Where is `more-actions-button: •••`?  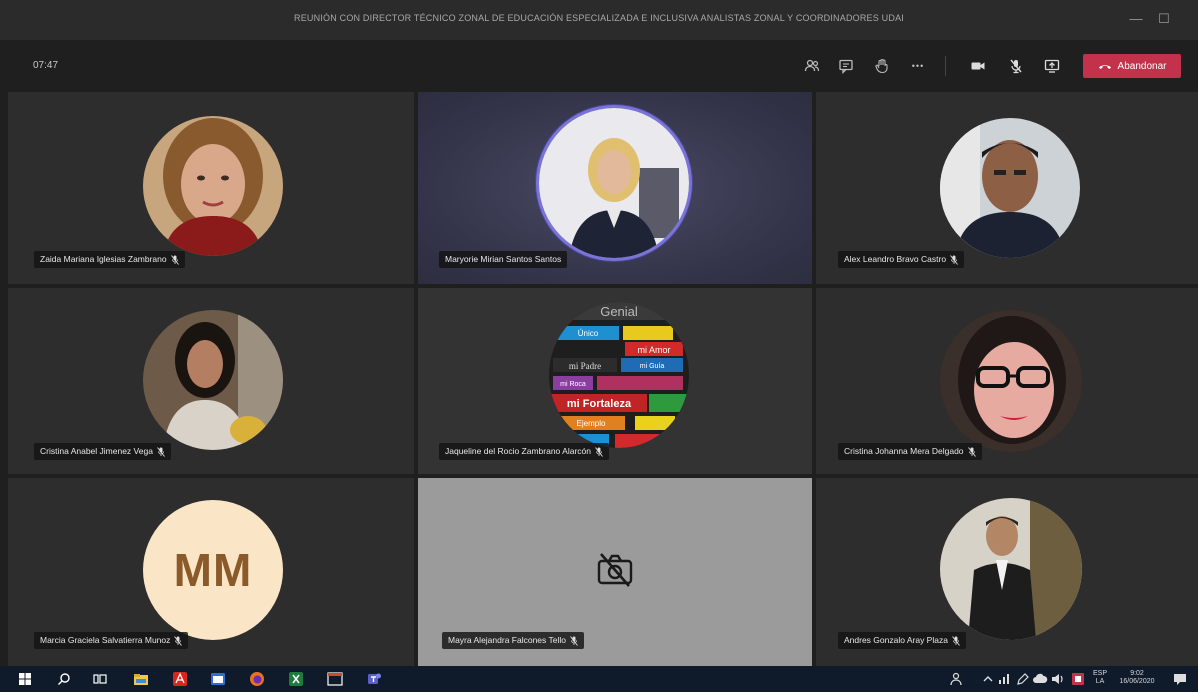 more-actions-button: ••• is located at coordinates (918, 66).